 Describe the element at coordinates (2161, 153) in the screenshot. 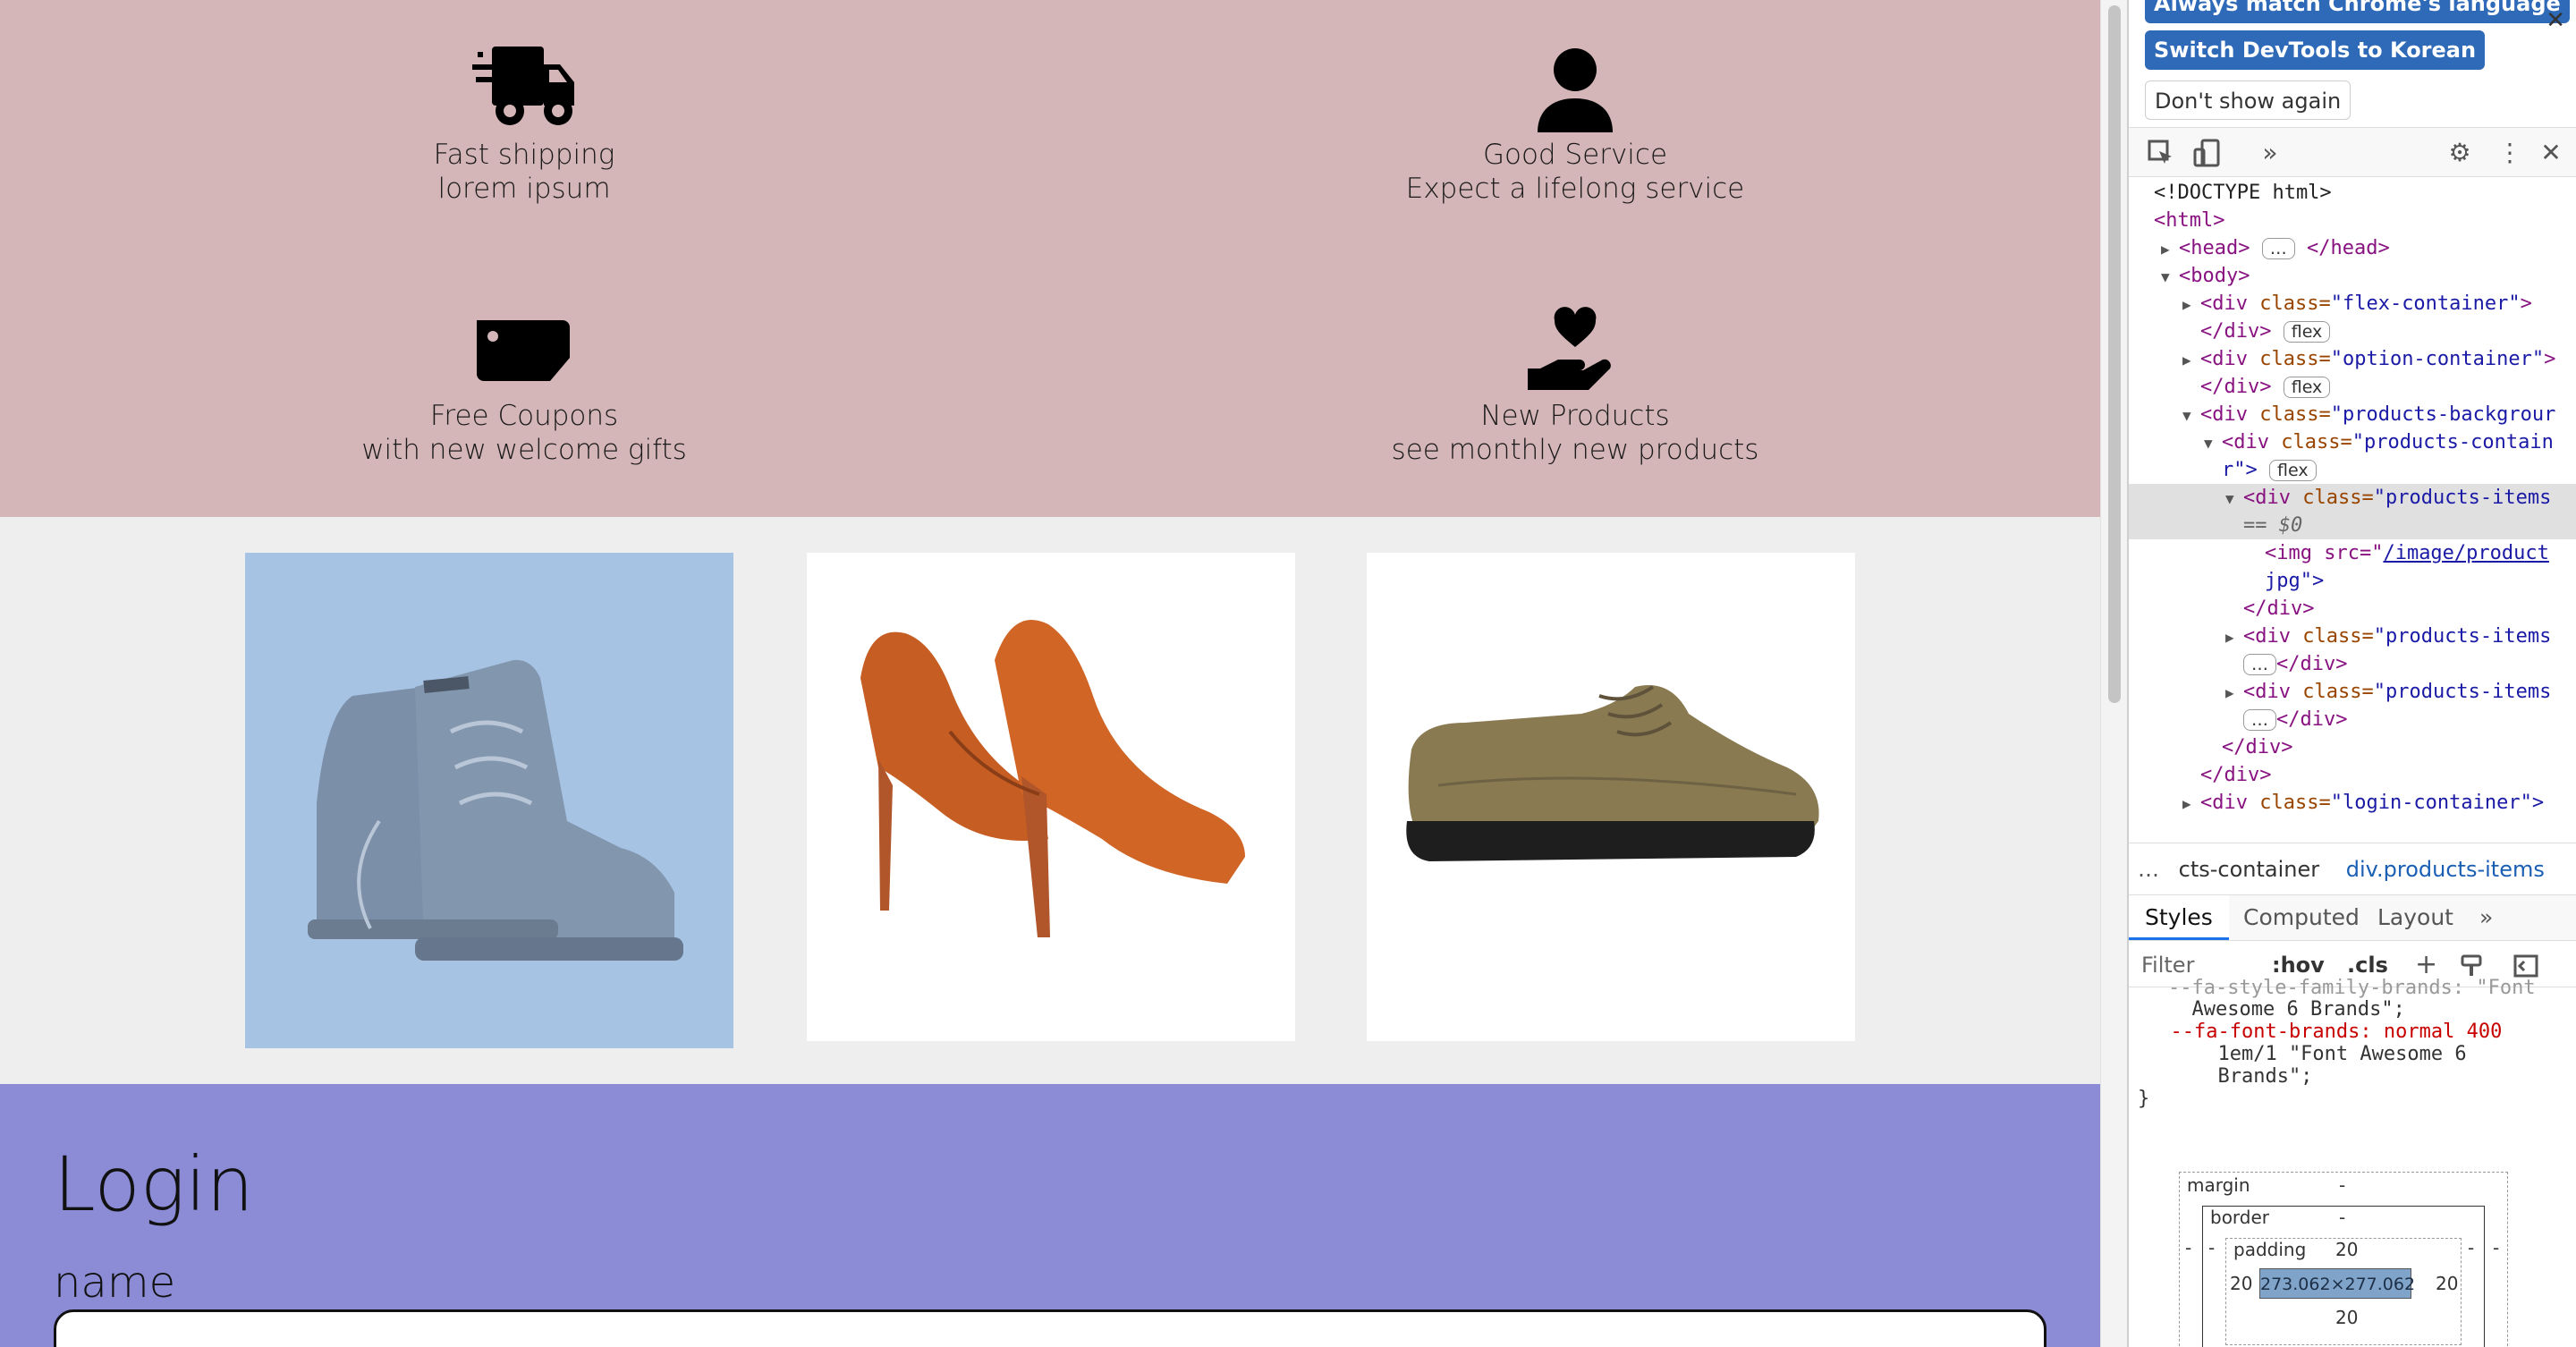

I see `inspect-element-icon` at that location.